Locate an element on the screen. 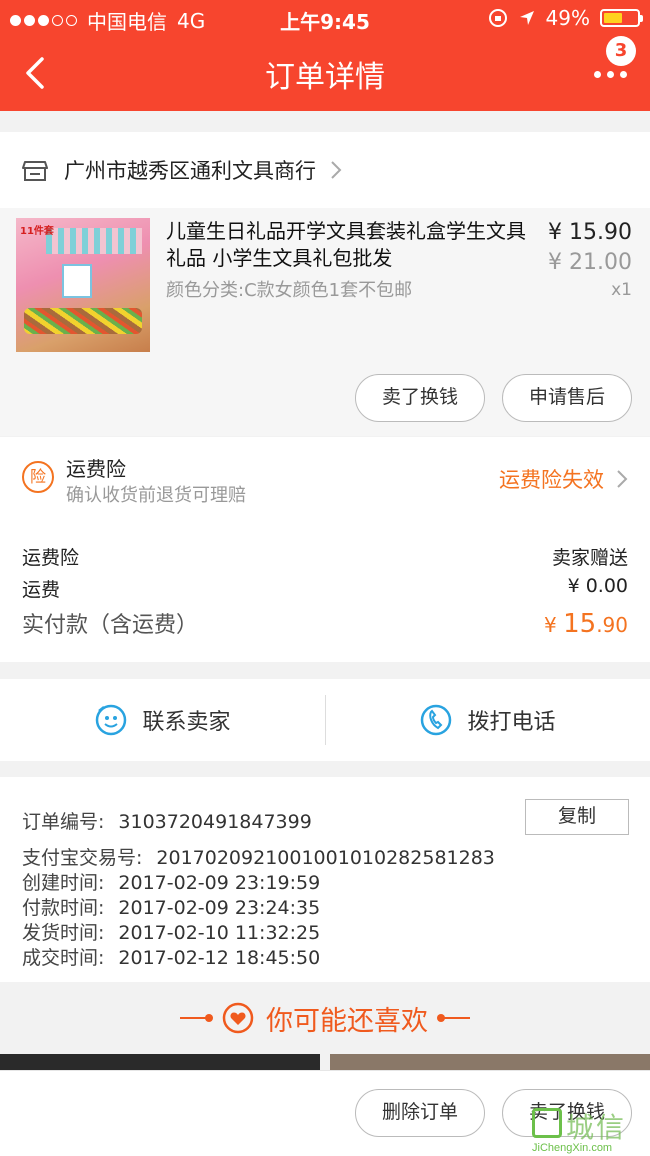 Image resolution: width=650 pixels, height=1156 pixels. paid-time-value: 2017-02-09 23:24:35 is located at coordinates (219, 908).